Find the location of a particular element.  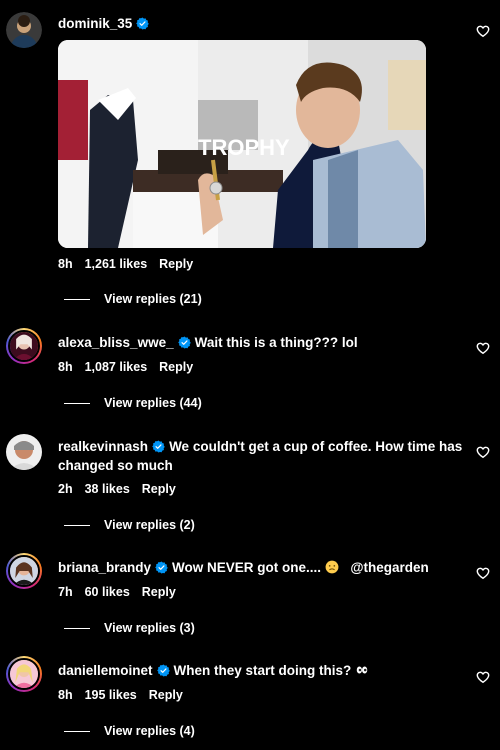

username: alexa_bliss_wwe_ is located at coordinates (116, 342).